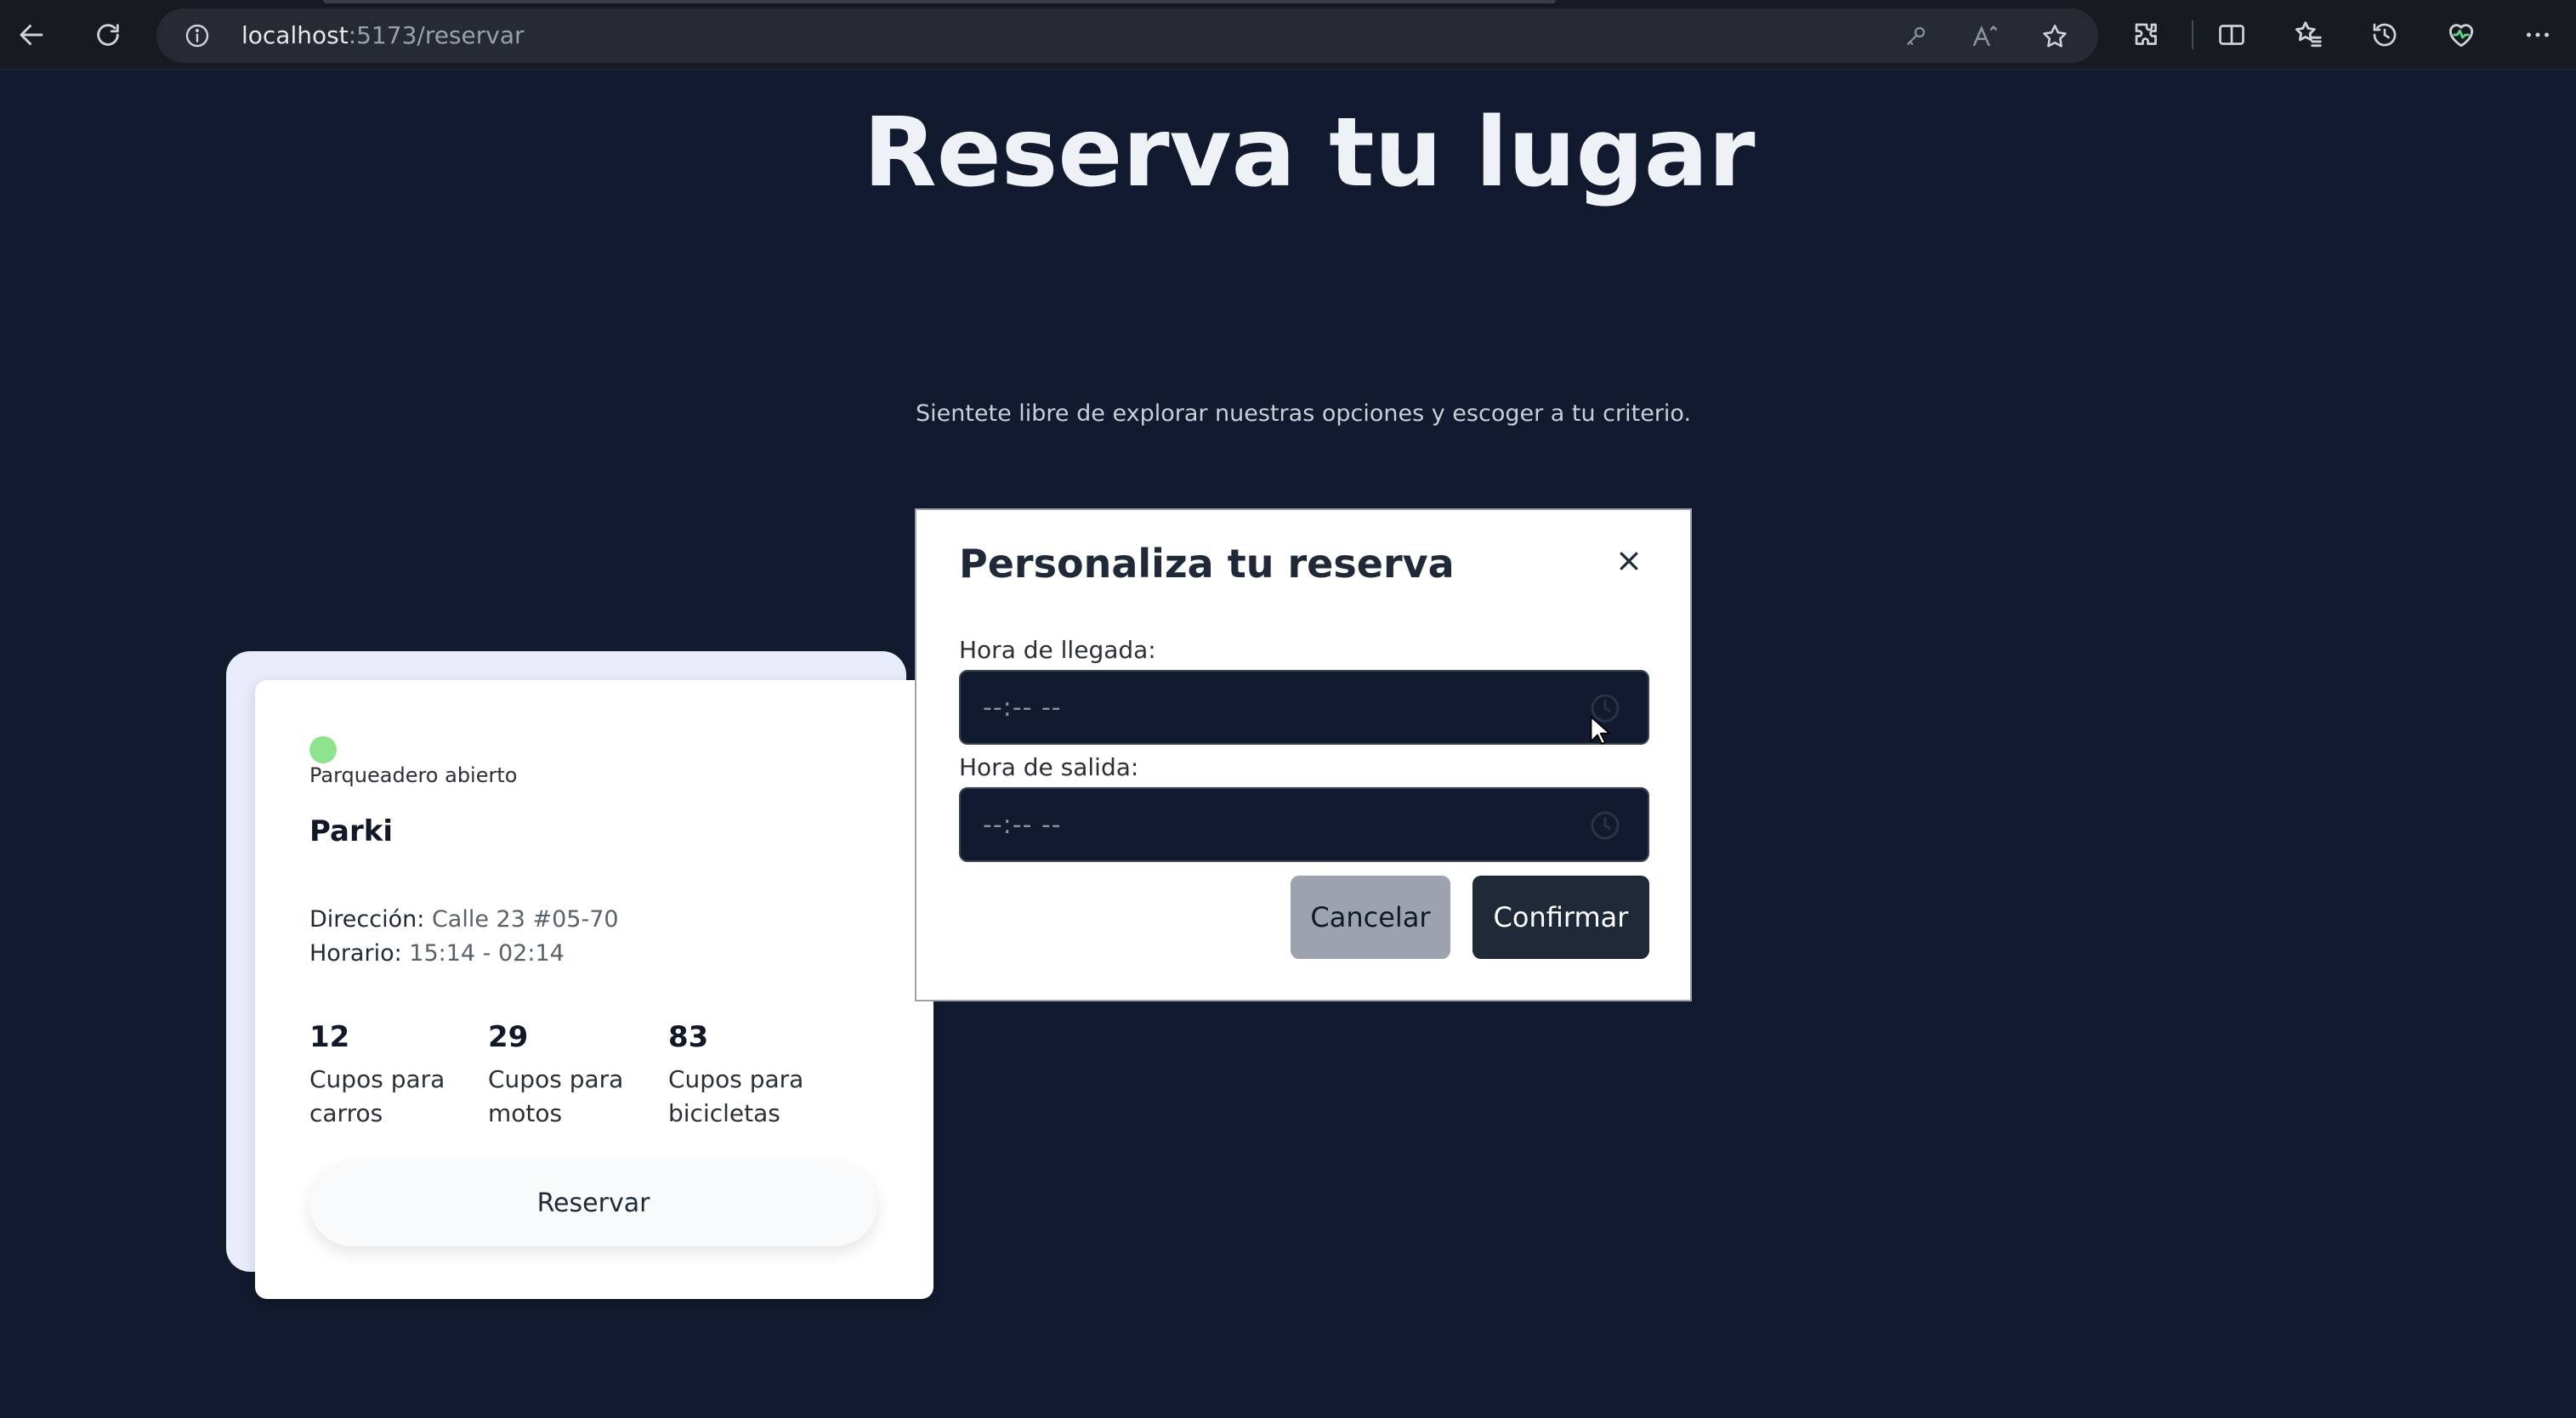  I want to click on cancel-button: Cancelar, so click(1371, 917).